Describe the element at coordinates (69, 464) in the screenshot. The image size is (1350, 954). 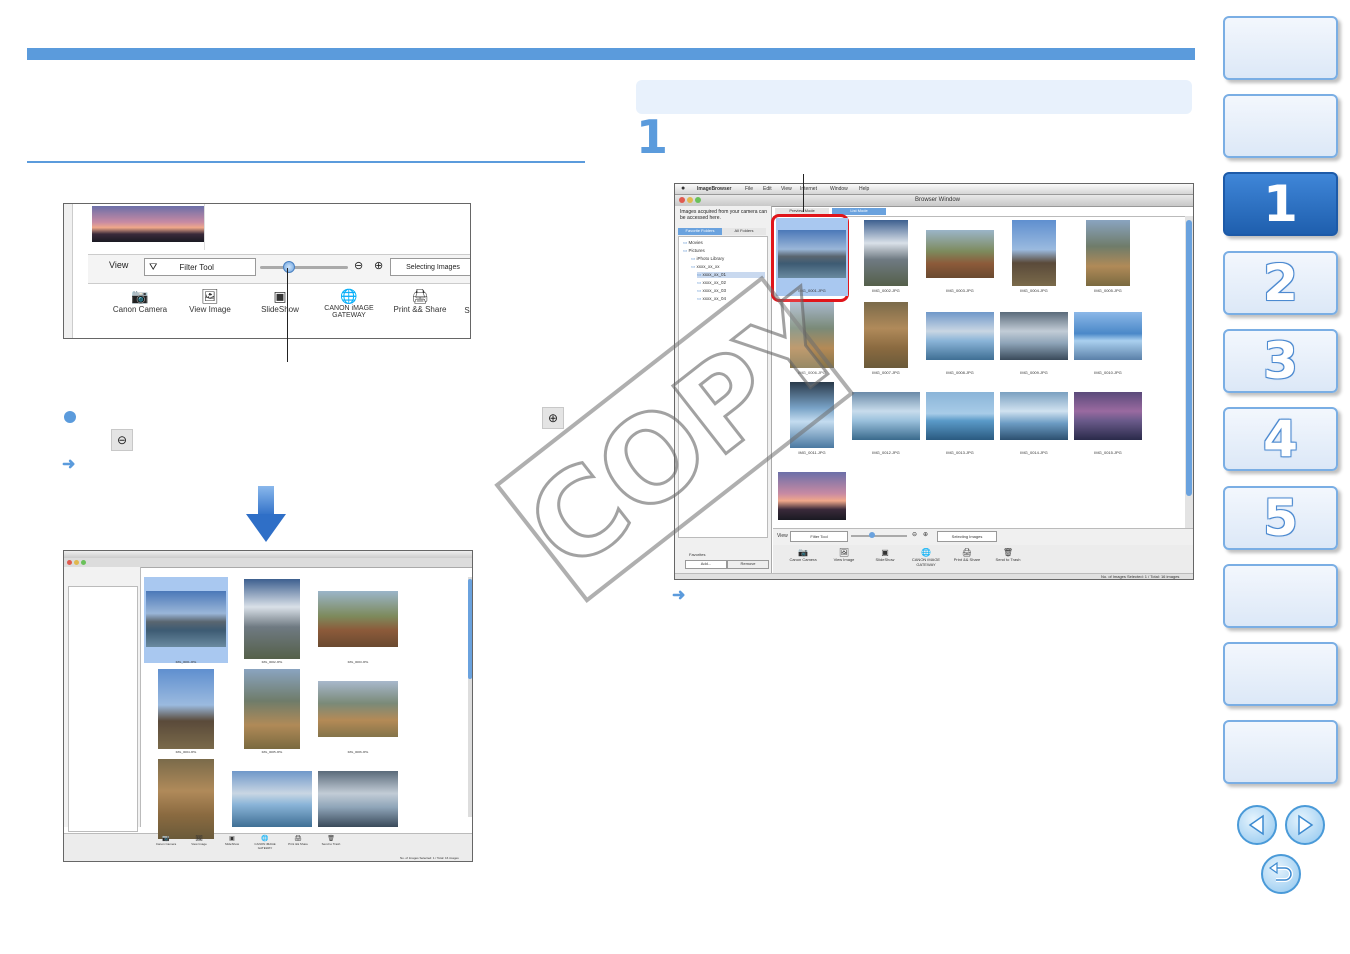
I see `result-arrow-icon: ➜` at that location.